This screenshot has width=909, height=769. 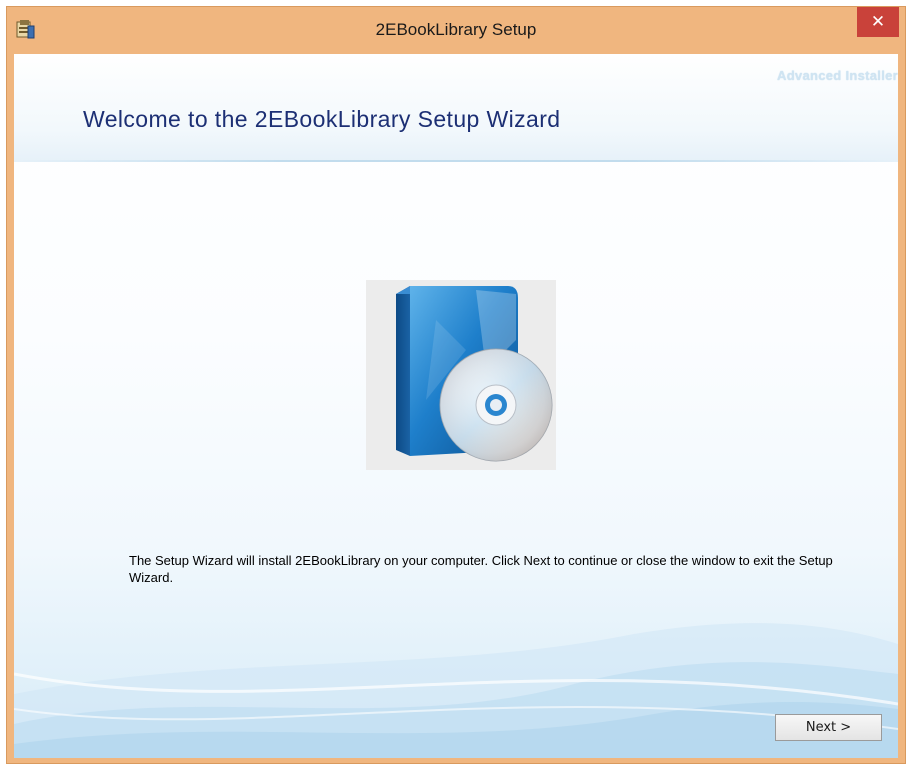 I want to click on title-bar: 2EBookLibrary Setup ✕, so click(x=456, y=30).